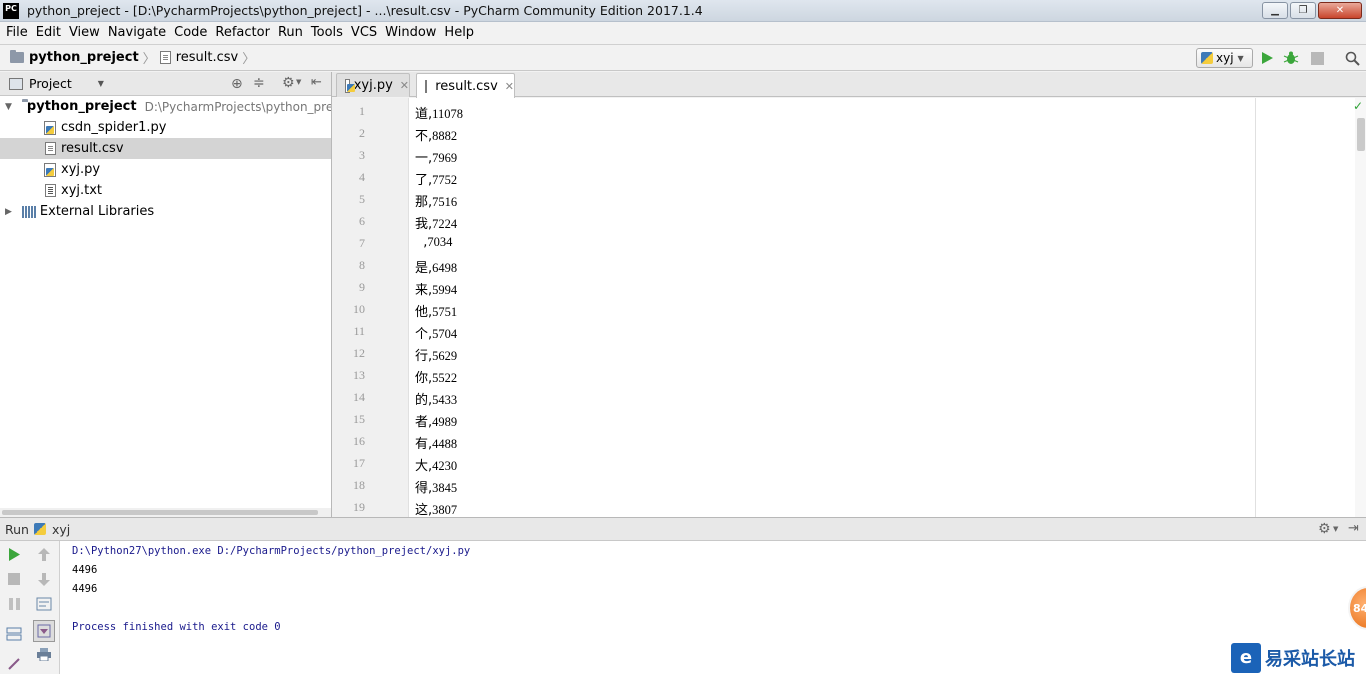 This screenshot has width=1366, height=674. I want to click on pycharm-logo-icon: PC, so click(11, 10).